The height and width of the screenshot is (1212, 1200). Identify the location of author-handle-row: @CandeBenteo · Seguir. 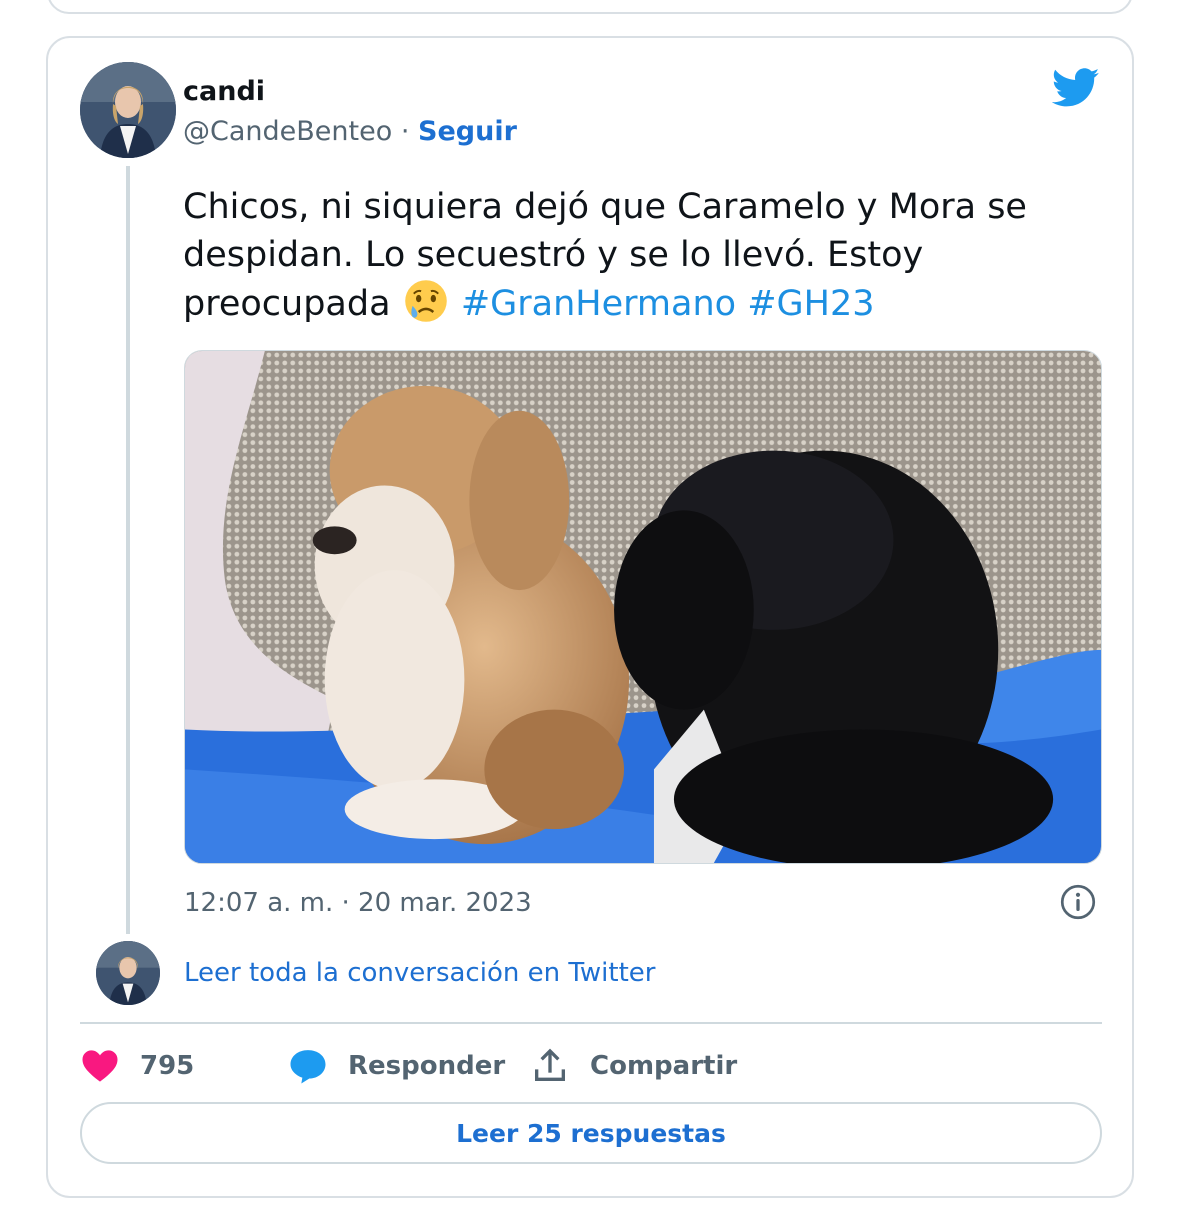
(350, 131).